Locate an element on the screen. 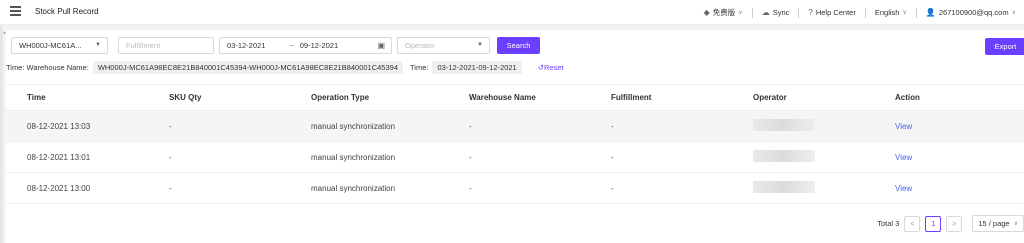  next-page-button: > is located at coordinates (954, 223).